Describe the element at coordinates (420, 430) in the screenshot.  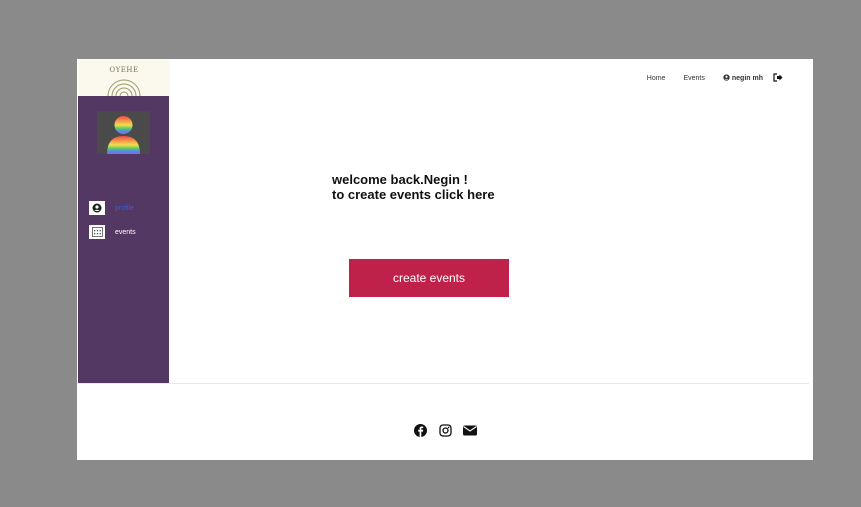
I see `facebook-icon` at that location.